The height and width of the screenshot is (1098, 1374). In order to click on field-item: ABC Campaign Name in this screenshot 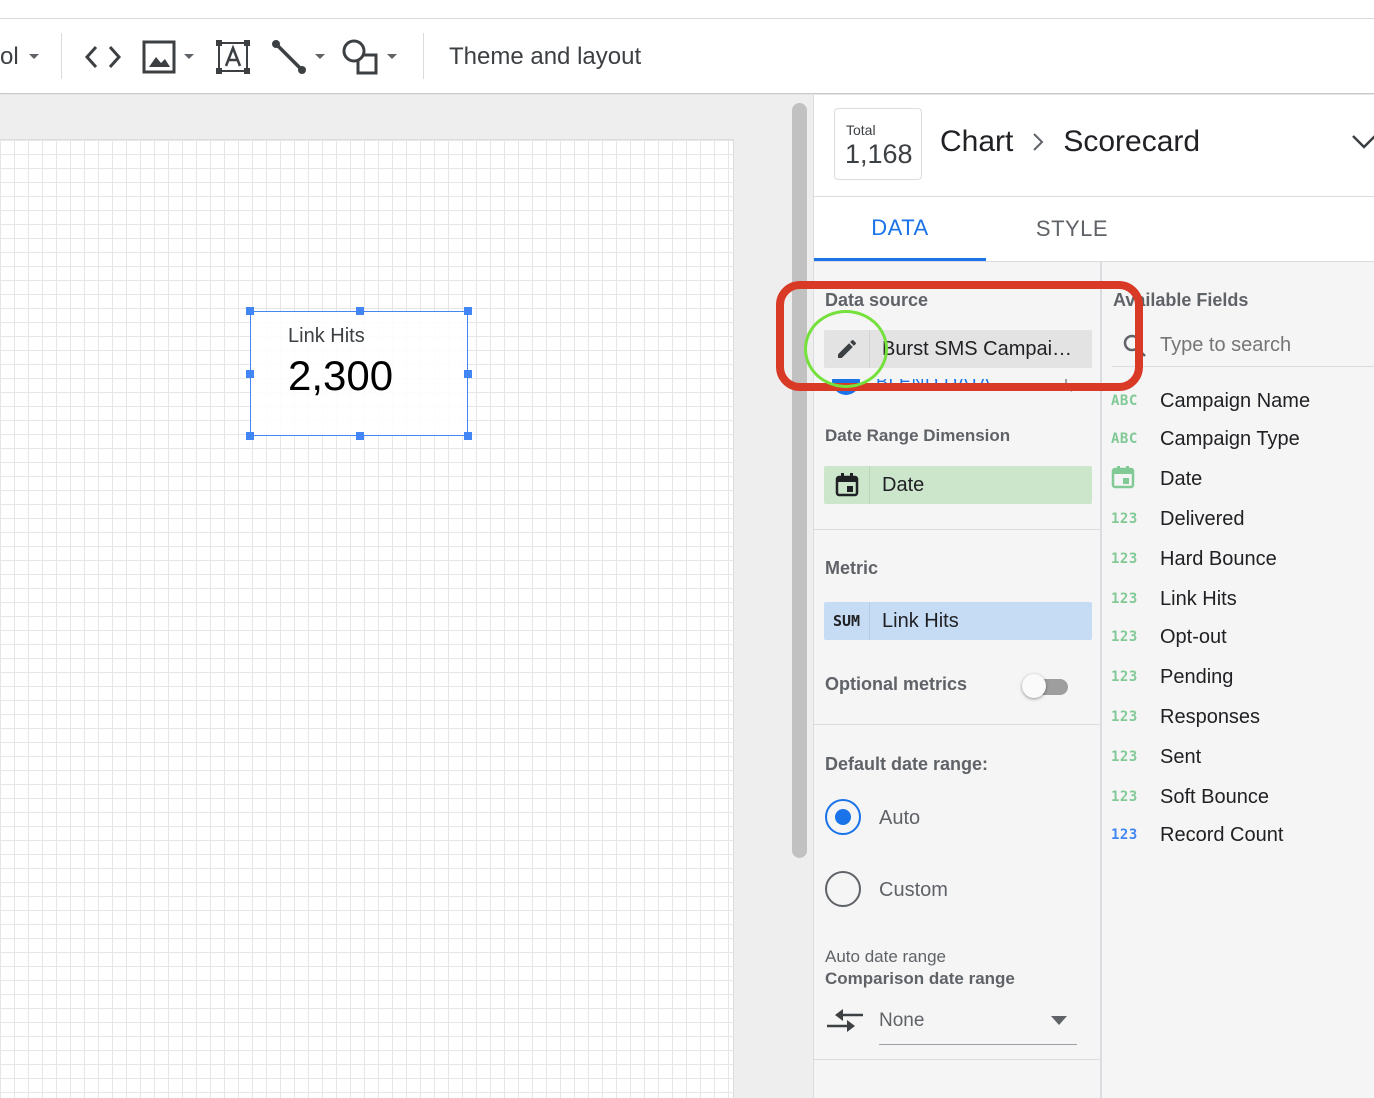, I will do `click(1238, 401)`.